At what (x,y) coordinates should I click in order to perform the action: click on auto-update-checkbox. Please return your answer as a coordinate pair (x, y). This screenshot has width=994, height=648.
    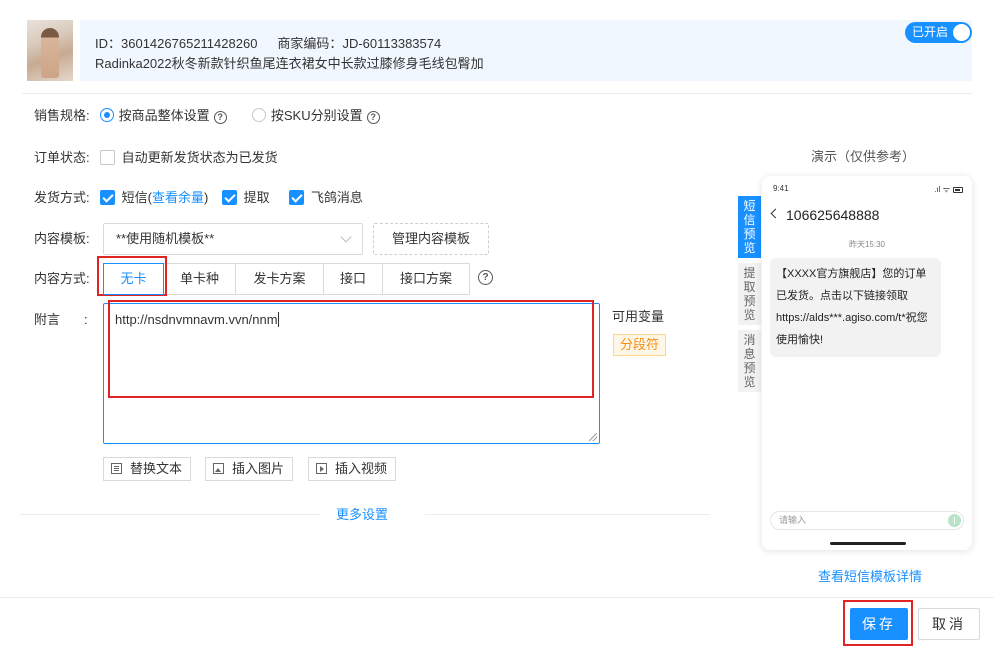
    Looking at the image, I should click on (107, 157).